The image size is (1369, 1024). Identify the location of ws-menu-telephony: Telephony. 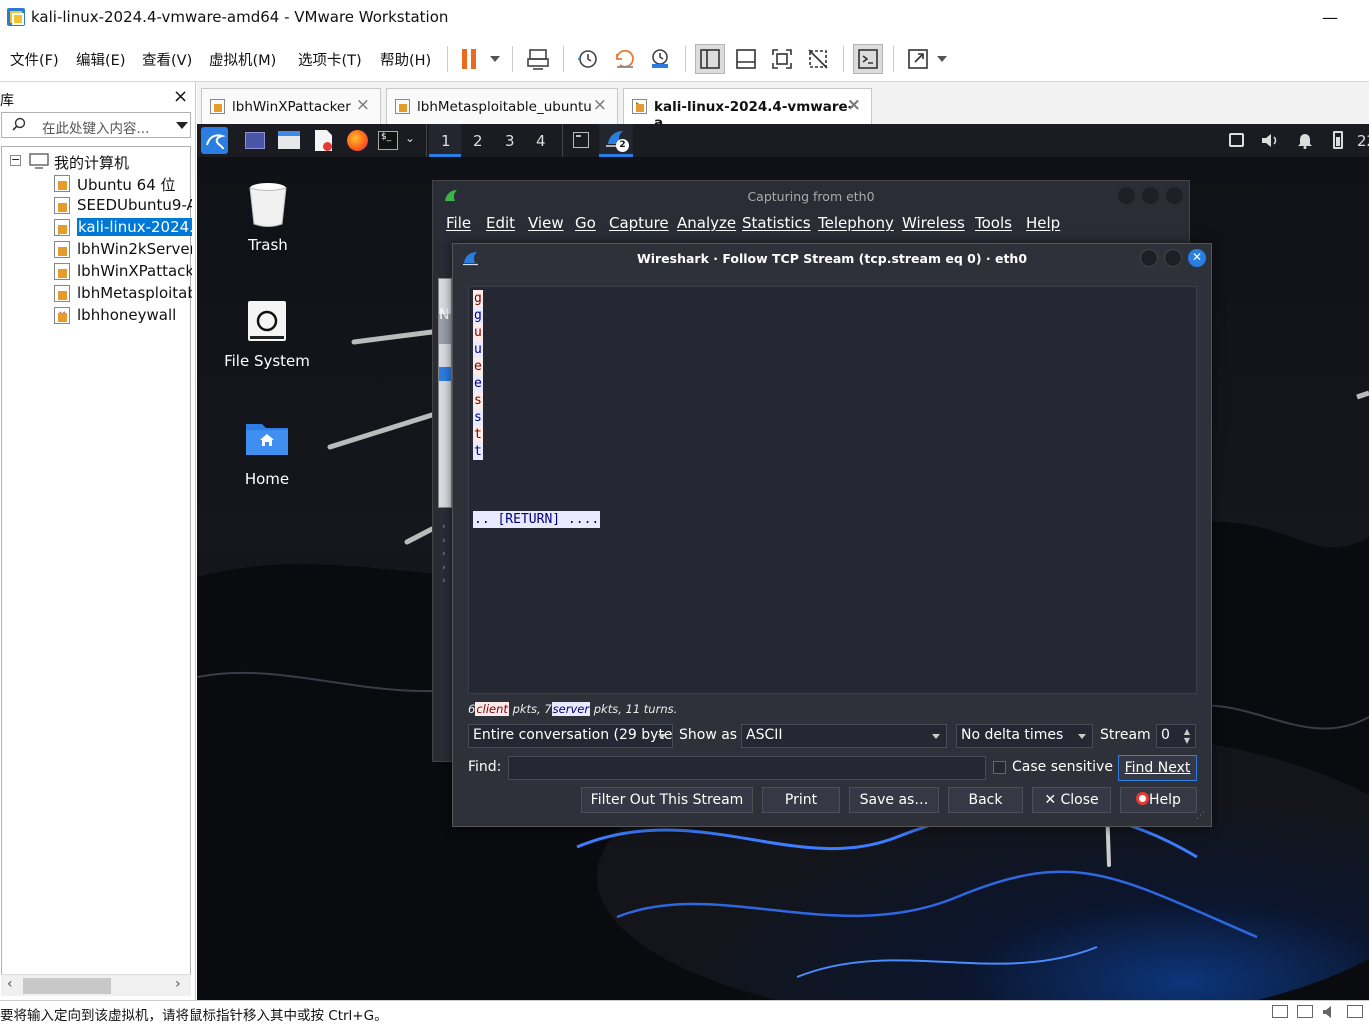
(856, 223).